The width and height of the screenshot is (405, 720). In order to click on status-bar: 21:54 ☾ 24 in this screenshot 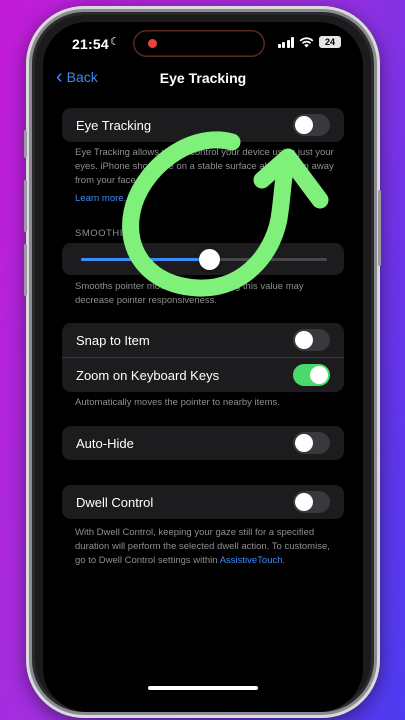, I will do `click(203, 44)`.